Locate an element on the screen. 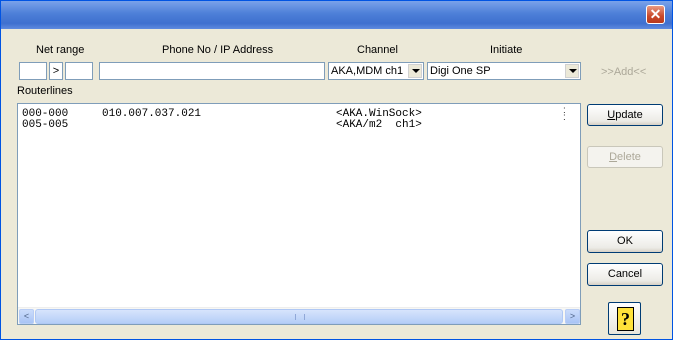  initiate-select: Digi One SP is located at coordinates (504, 71).